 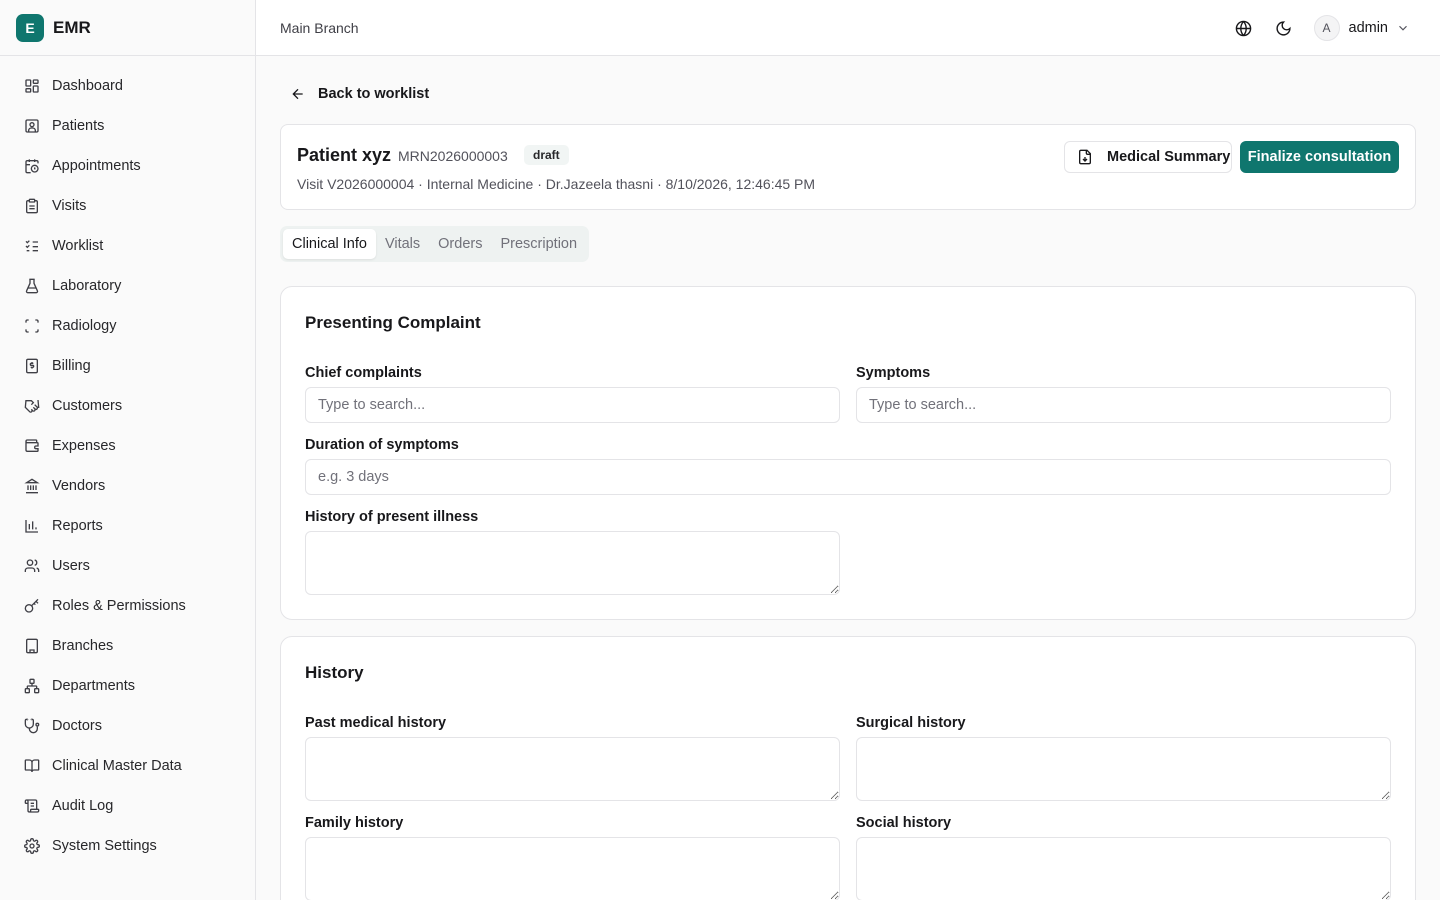 I want to click on finalize-consultation-button: Finalize consultation, so click(x=1319, y=157).